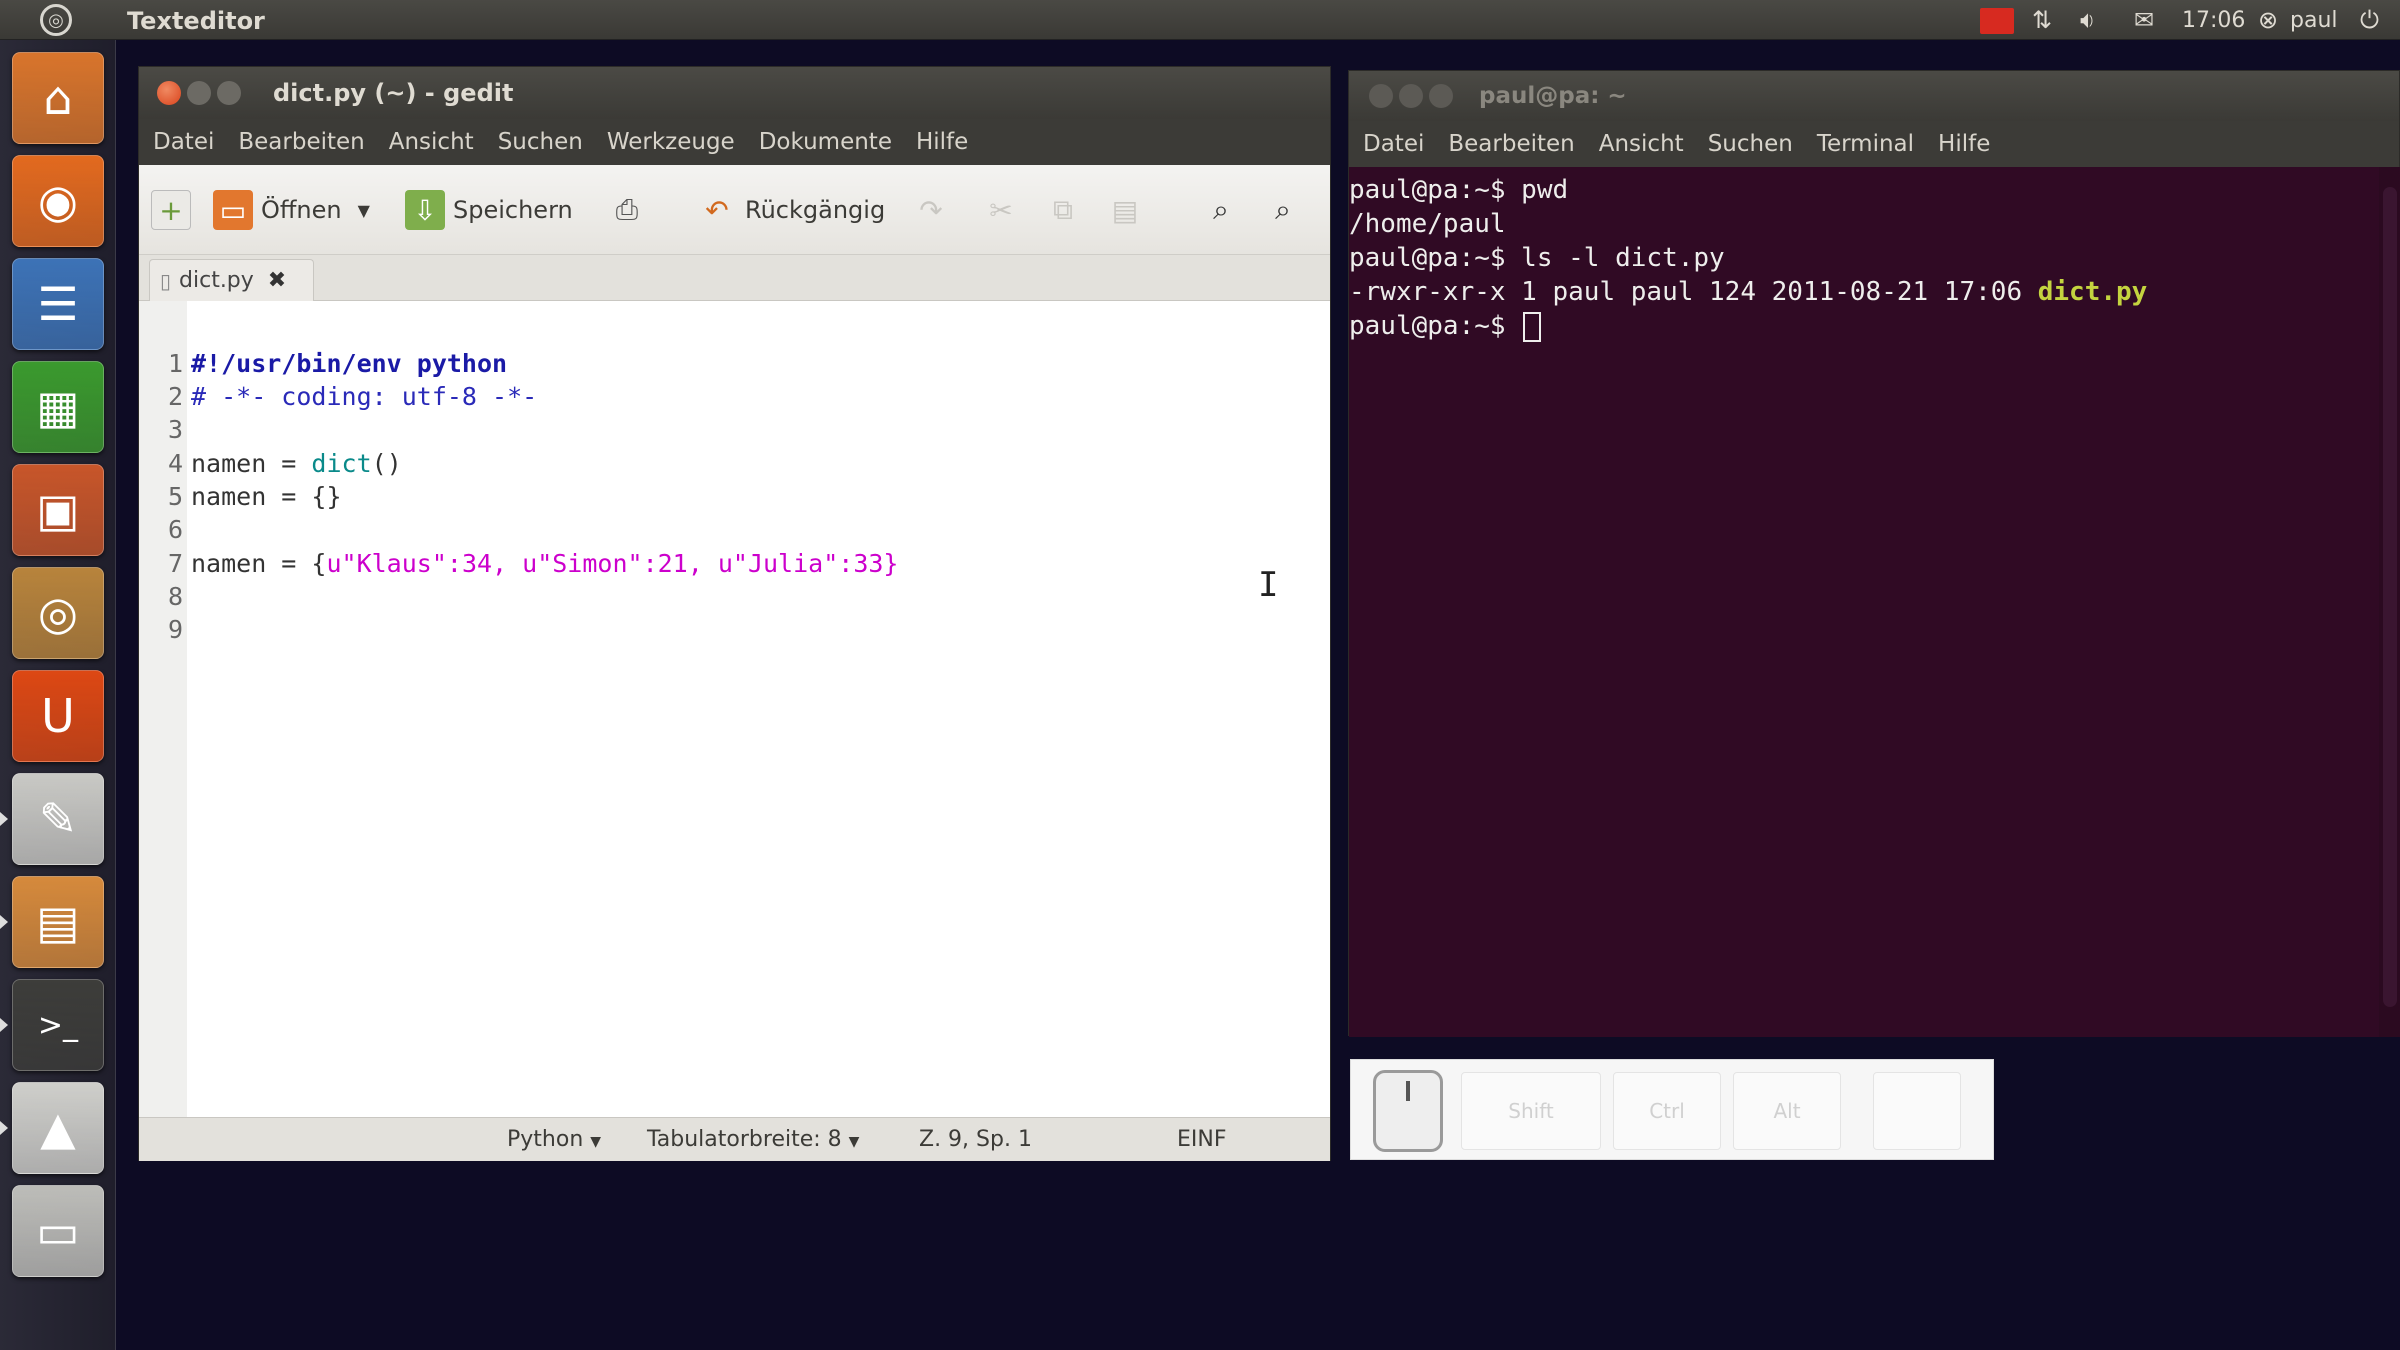 The width and height of the screenshot is (2400, 1350). I want to click on system-icon: ▭, so click(58, 1231).